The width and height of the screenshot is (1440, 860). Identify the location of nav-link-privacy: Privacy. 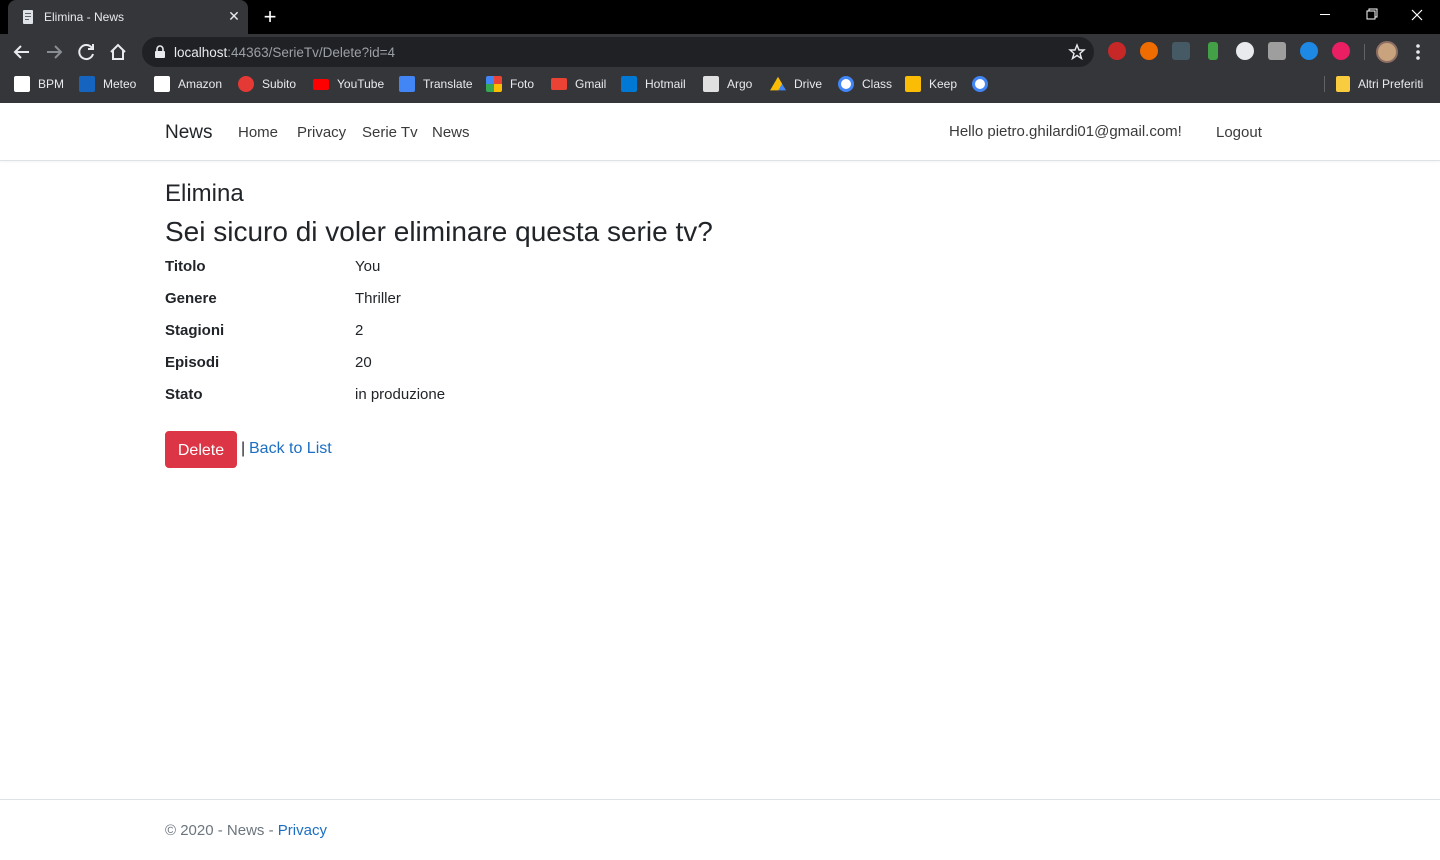
(321, 132).